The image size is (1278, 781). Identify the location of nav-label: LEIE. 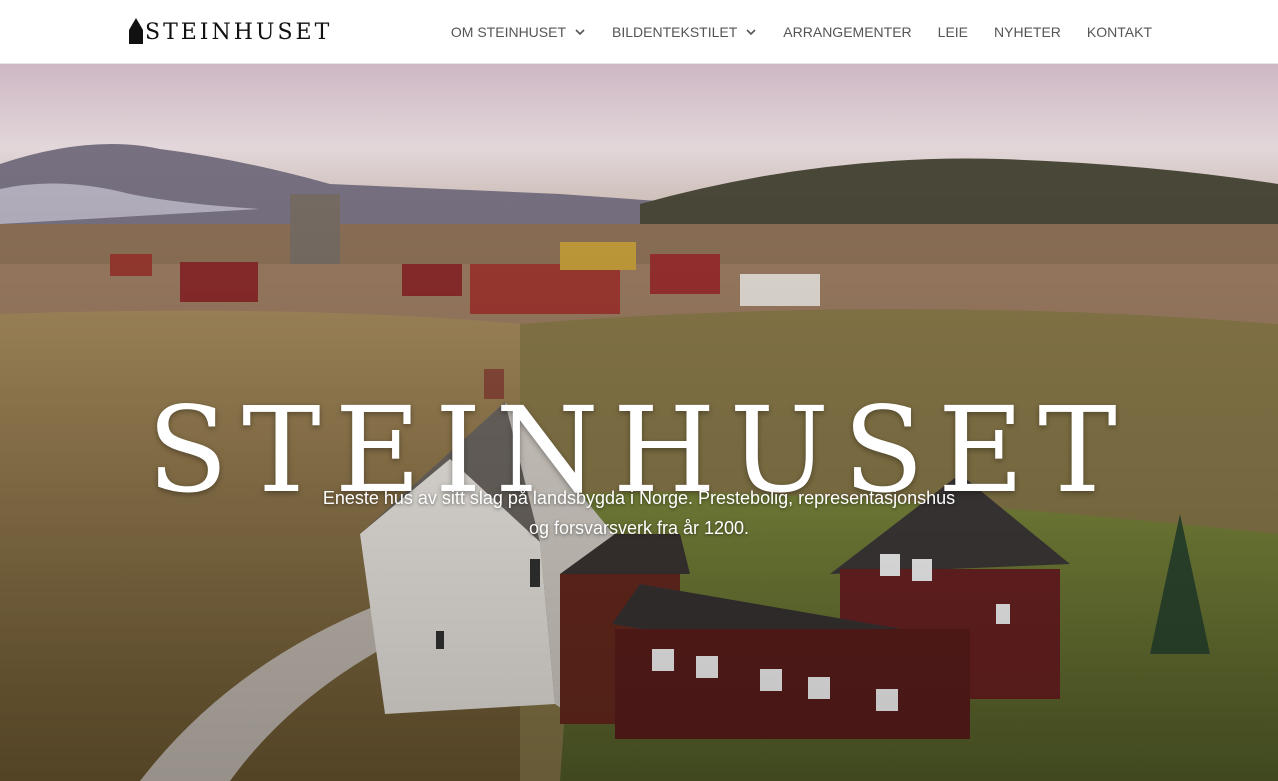
(953, 32).